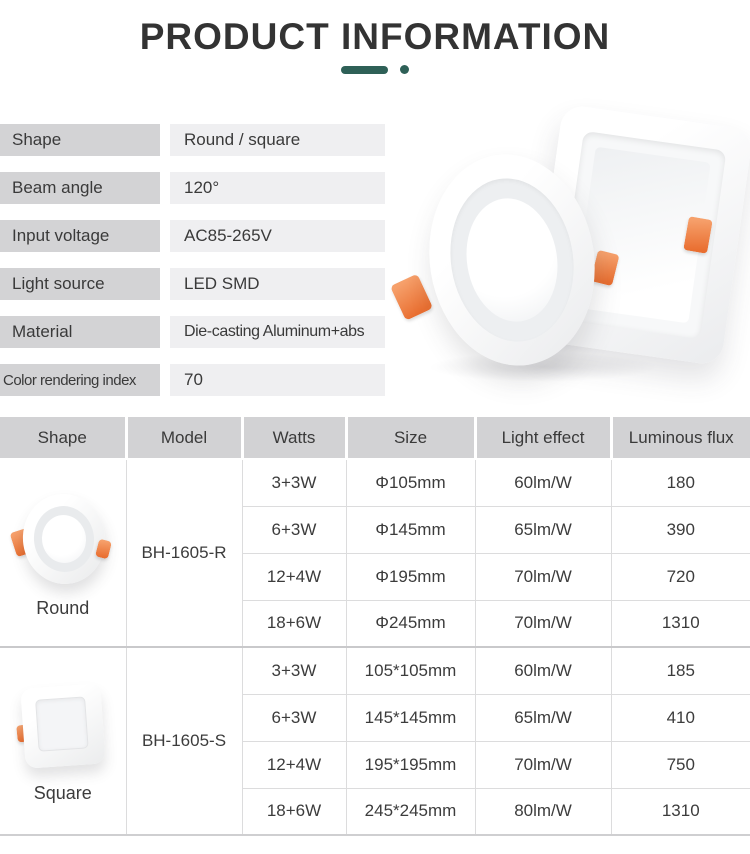  Describe the element at coordinates (404, 69) in the screenshot. I see `underline-dot` at that location.